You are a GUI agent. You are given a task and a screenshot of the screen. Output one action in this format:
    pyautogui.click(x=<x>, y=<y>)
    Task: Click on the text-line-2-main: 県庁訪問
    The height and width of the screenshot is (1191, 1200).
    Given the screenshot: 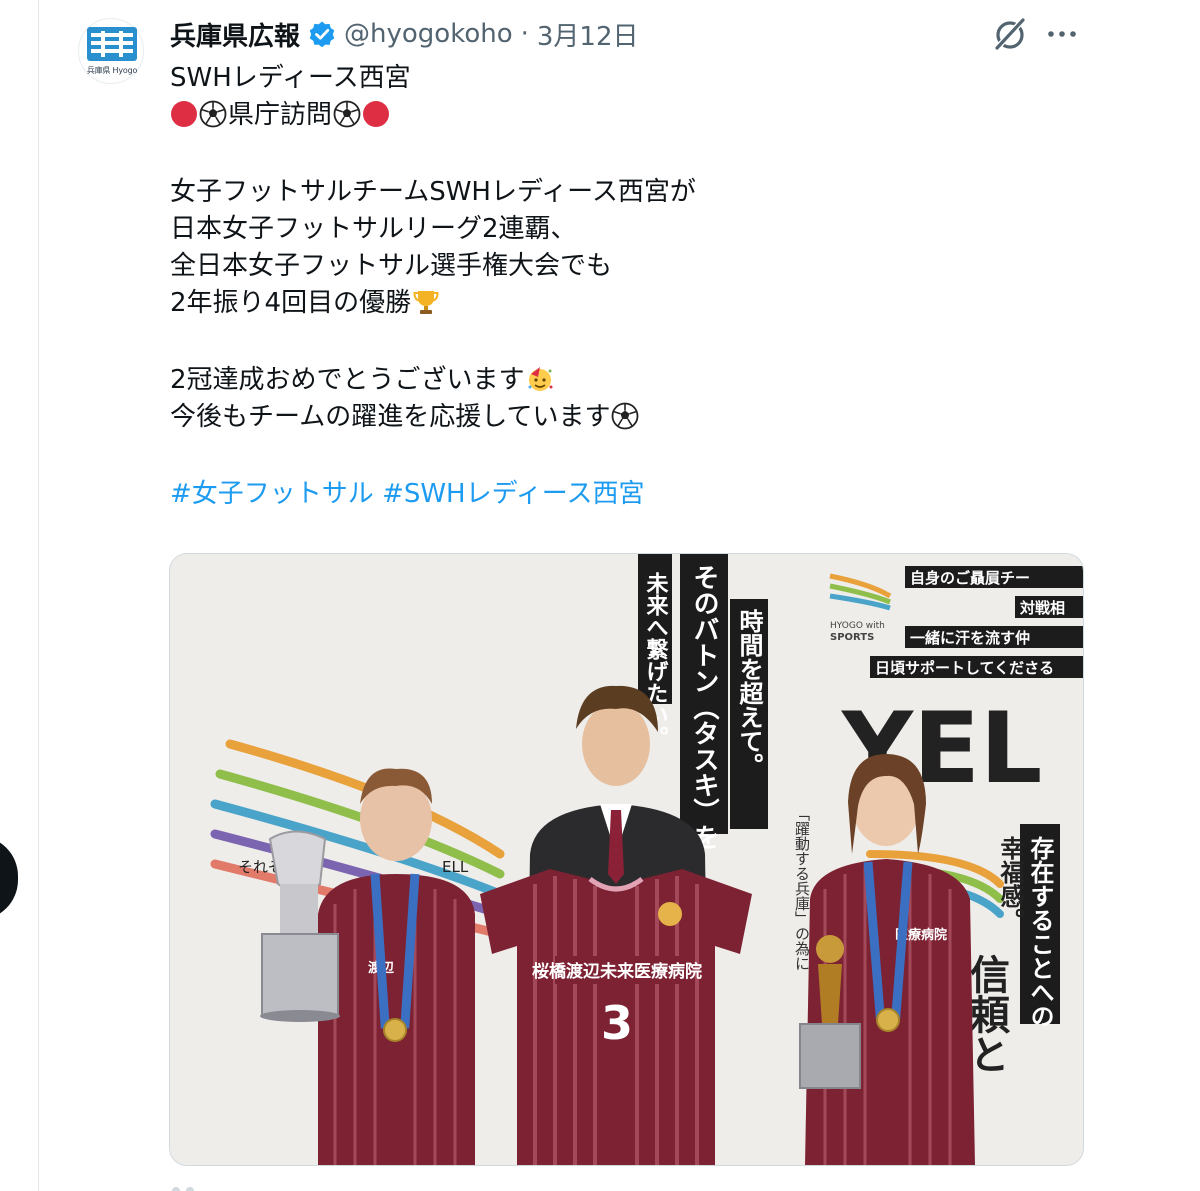 What is the action you would take?
    pyautogui.click(x=280, y=115)
    